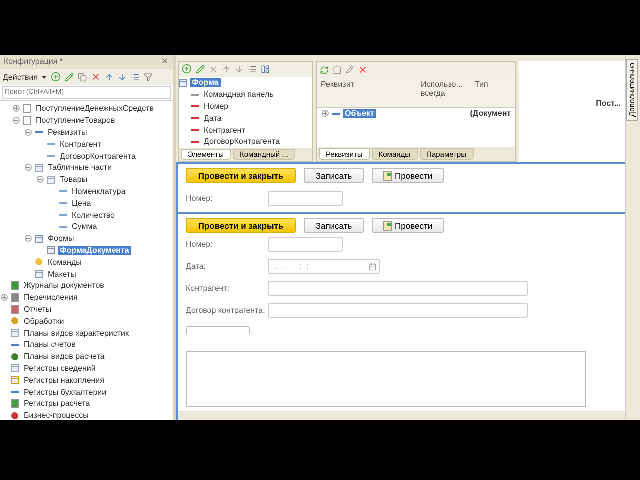 The height and width of the screenshot is (480, 640). I want to click on tree-item: Команды, so click(65, 262).